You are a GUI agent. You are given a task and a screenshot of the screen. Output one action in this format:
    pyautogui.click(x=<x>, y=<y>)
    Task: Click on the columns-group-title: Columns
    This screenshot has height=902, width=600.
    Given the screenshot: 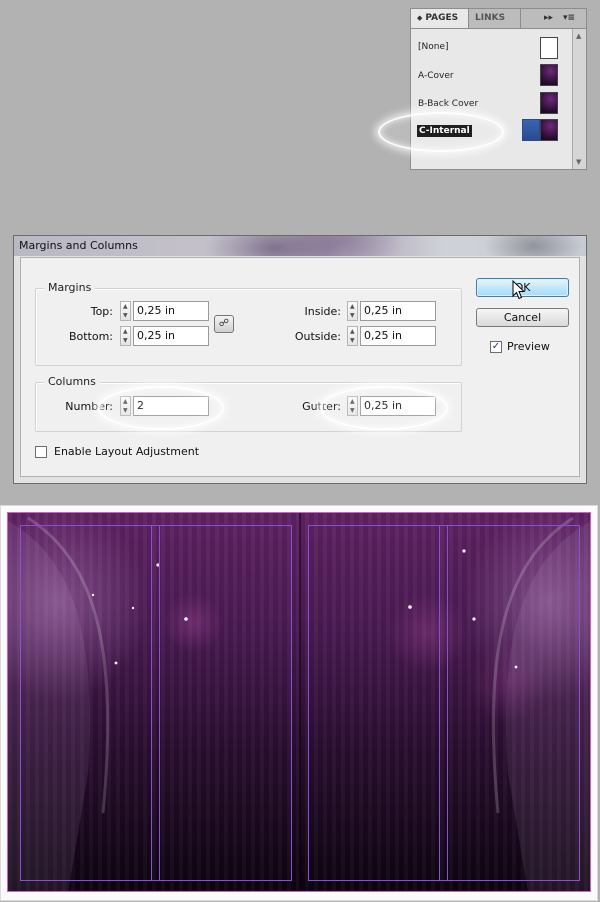 What is the action you would take?
    pyautogui.click(x=72, y=381)
    